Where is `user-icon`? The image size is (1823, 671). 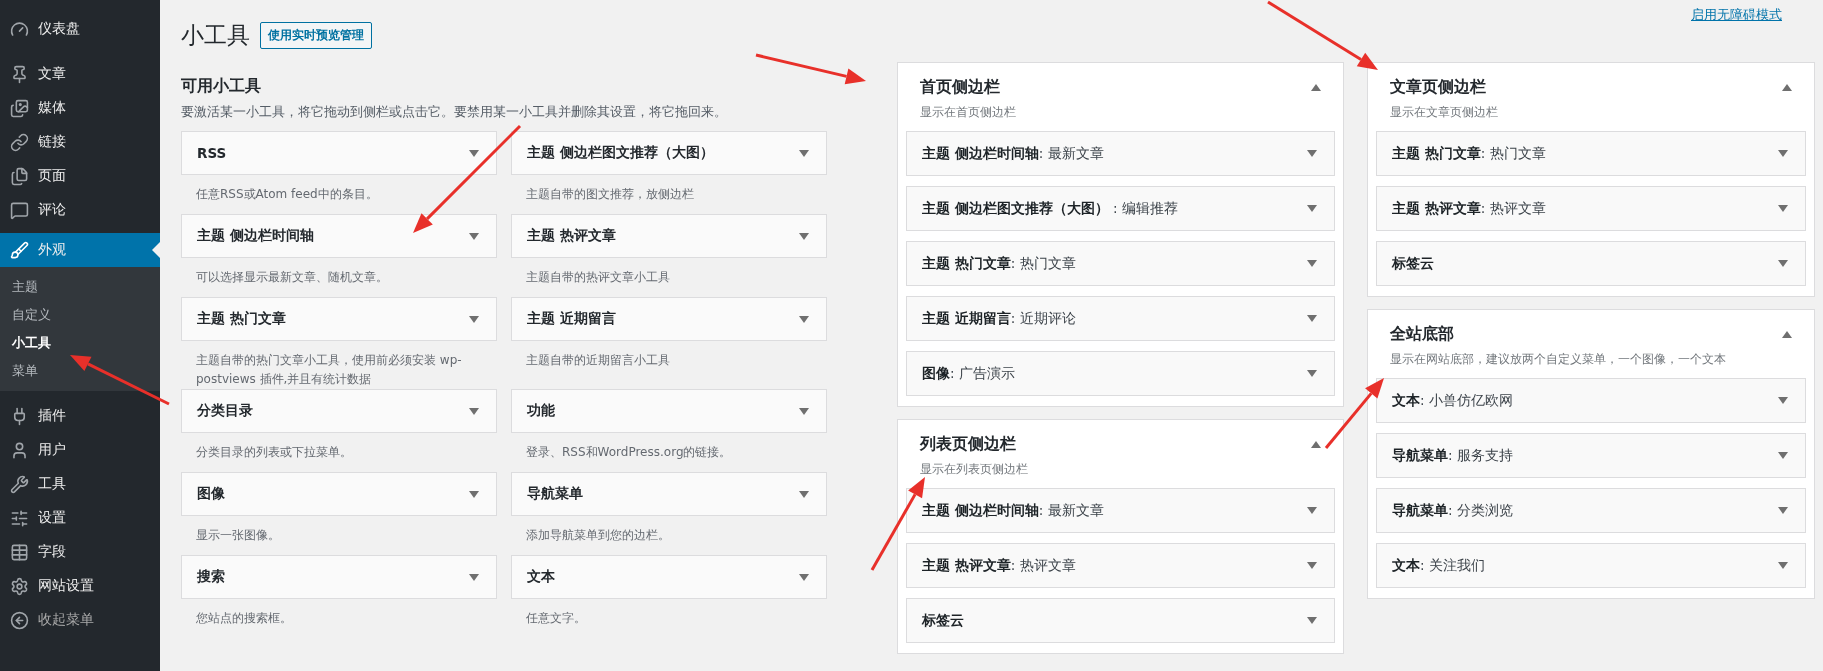 user-icon is located at coordinates (19, 450).